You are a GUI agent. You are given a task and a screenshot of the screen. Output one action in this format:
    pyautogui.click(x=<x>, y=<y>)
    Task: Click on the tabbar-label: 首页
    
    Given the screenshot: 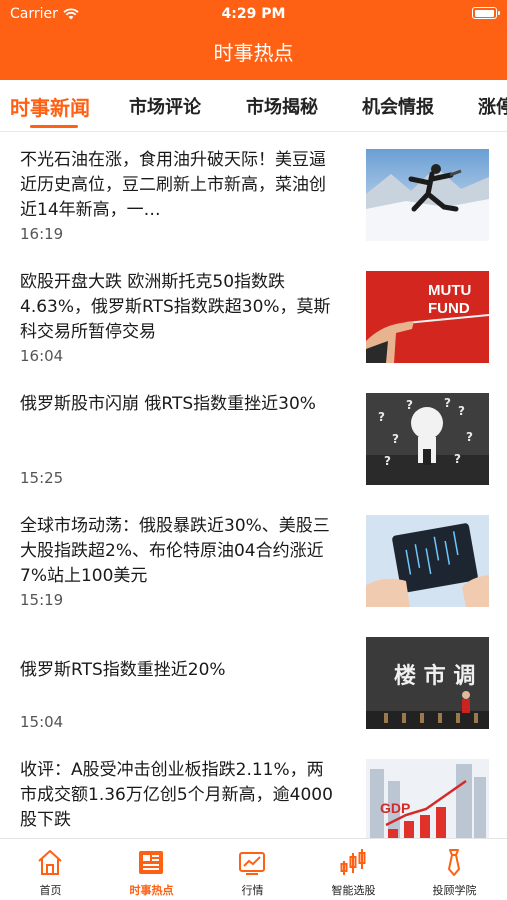 What is the action you would take?
    pyautogui.click(x=50, y=890)
    